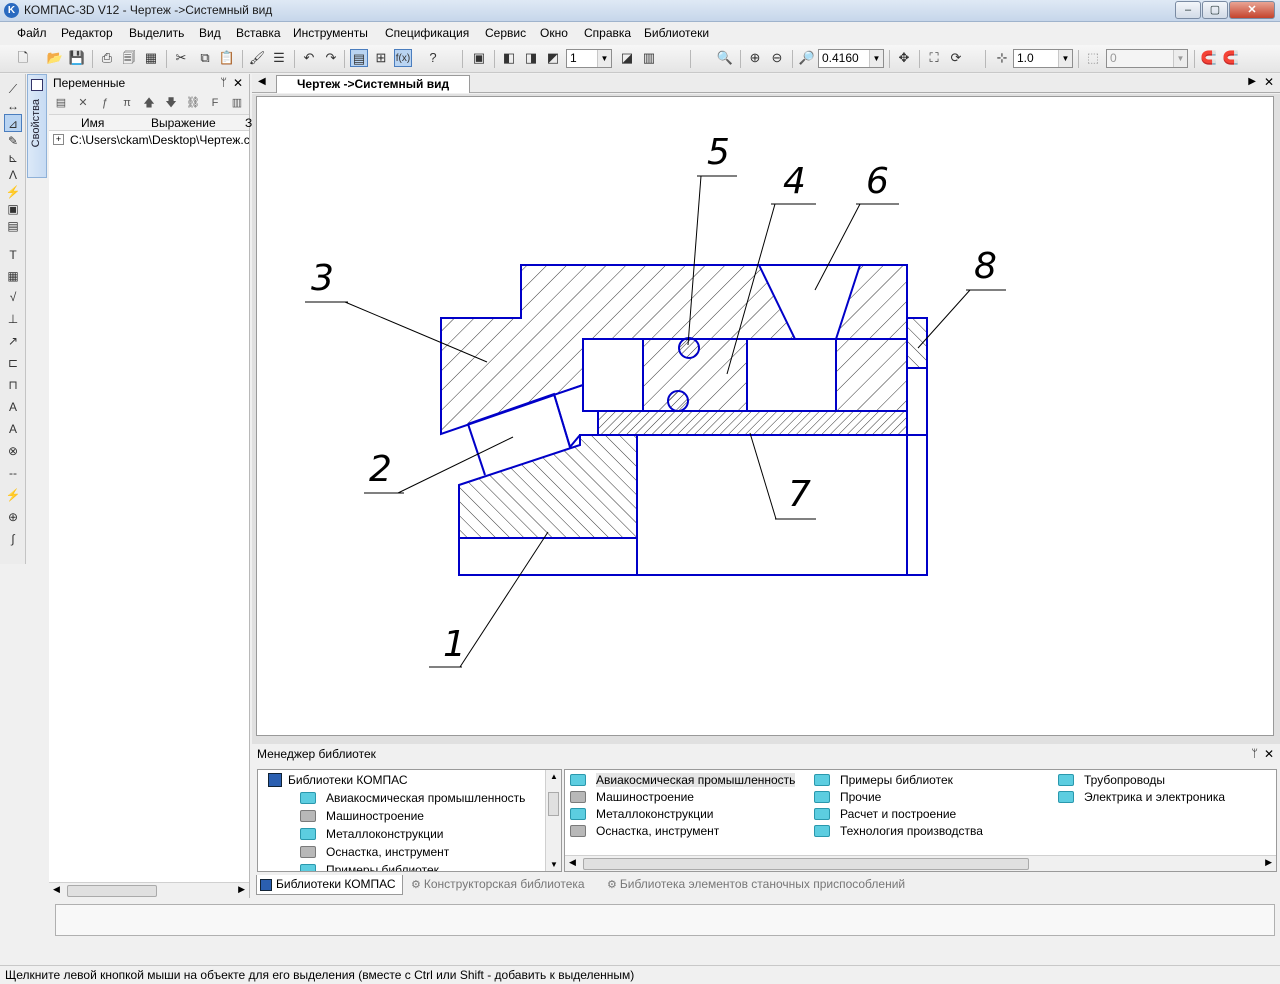  I want to click on category-item: Оснастка, инструмент, so click(644, 831).